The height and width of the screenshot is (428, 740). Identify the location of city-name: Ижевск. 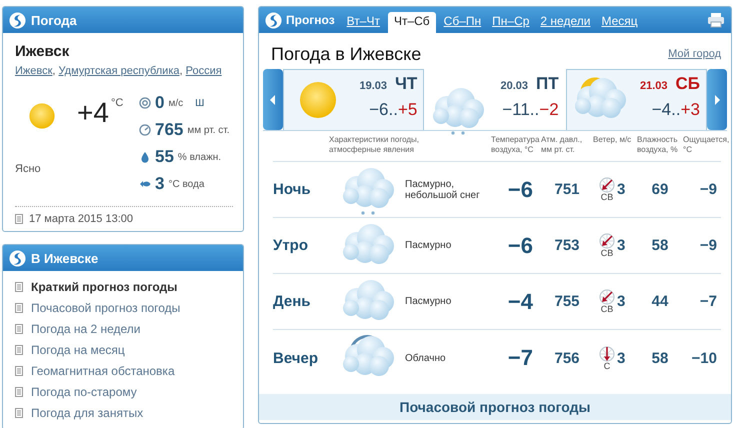
(42, 51).